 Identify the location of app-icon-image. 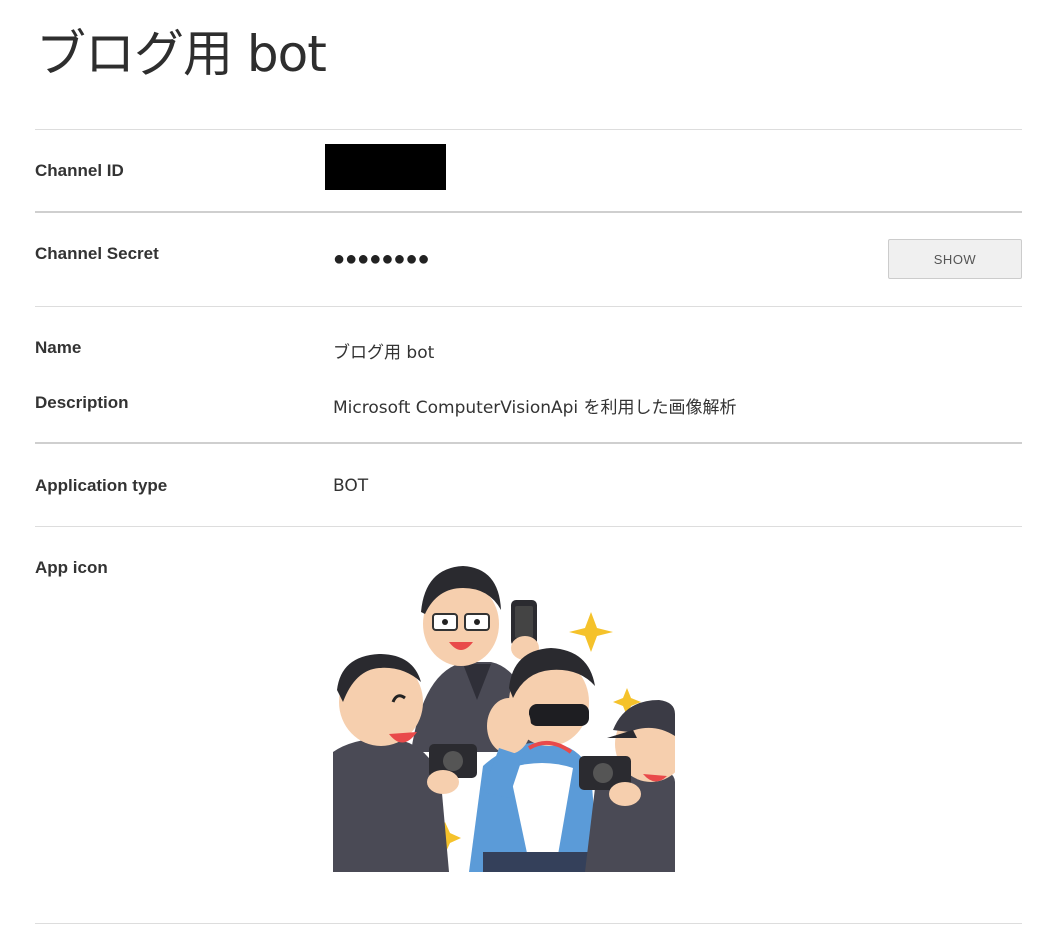
(504, 712).